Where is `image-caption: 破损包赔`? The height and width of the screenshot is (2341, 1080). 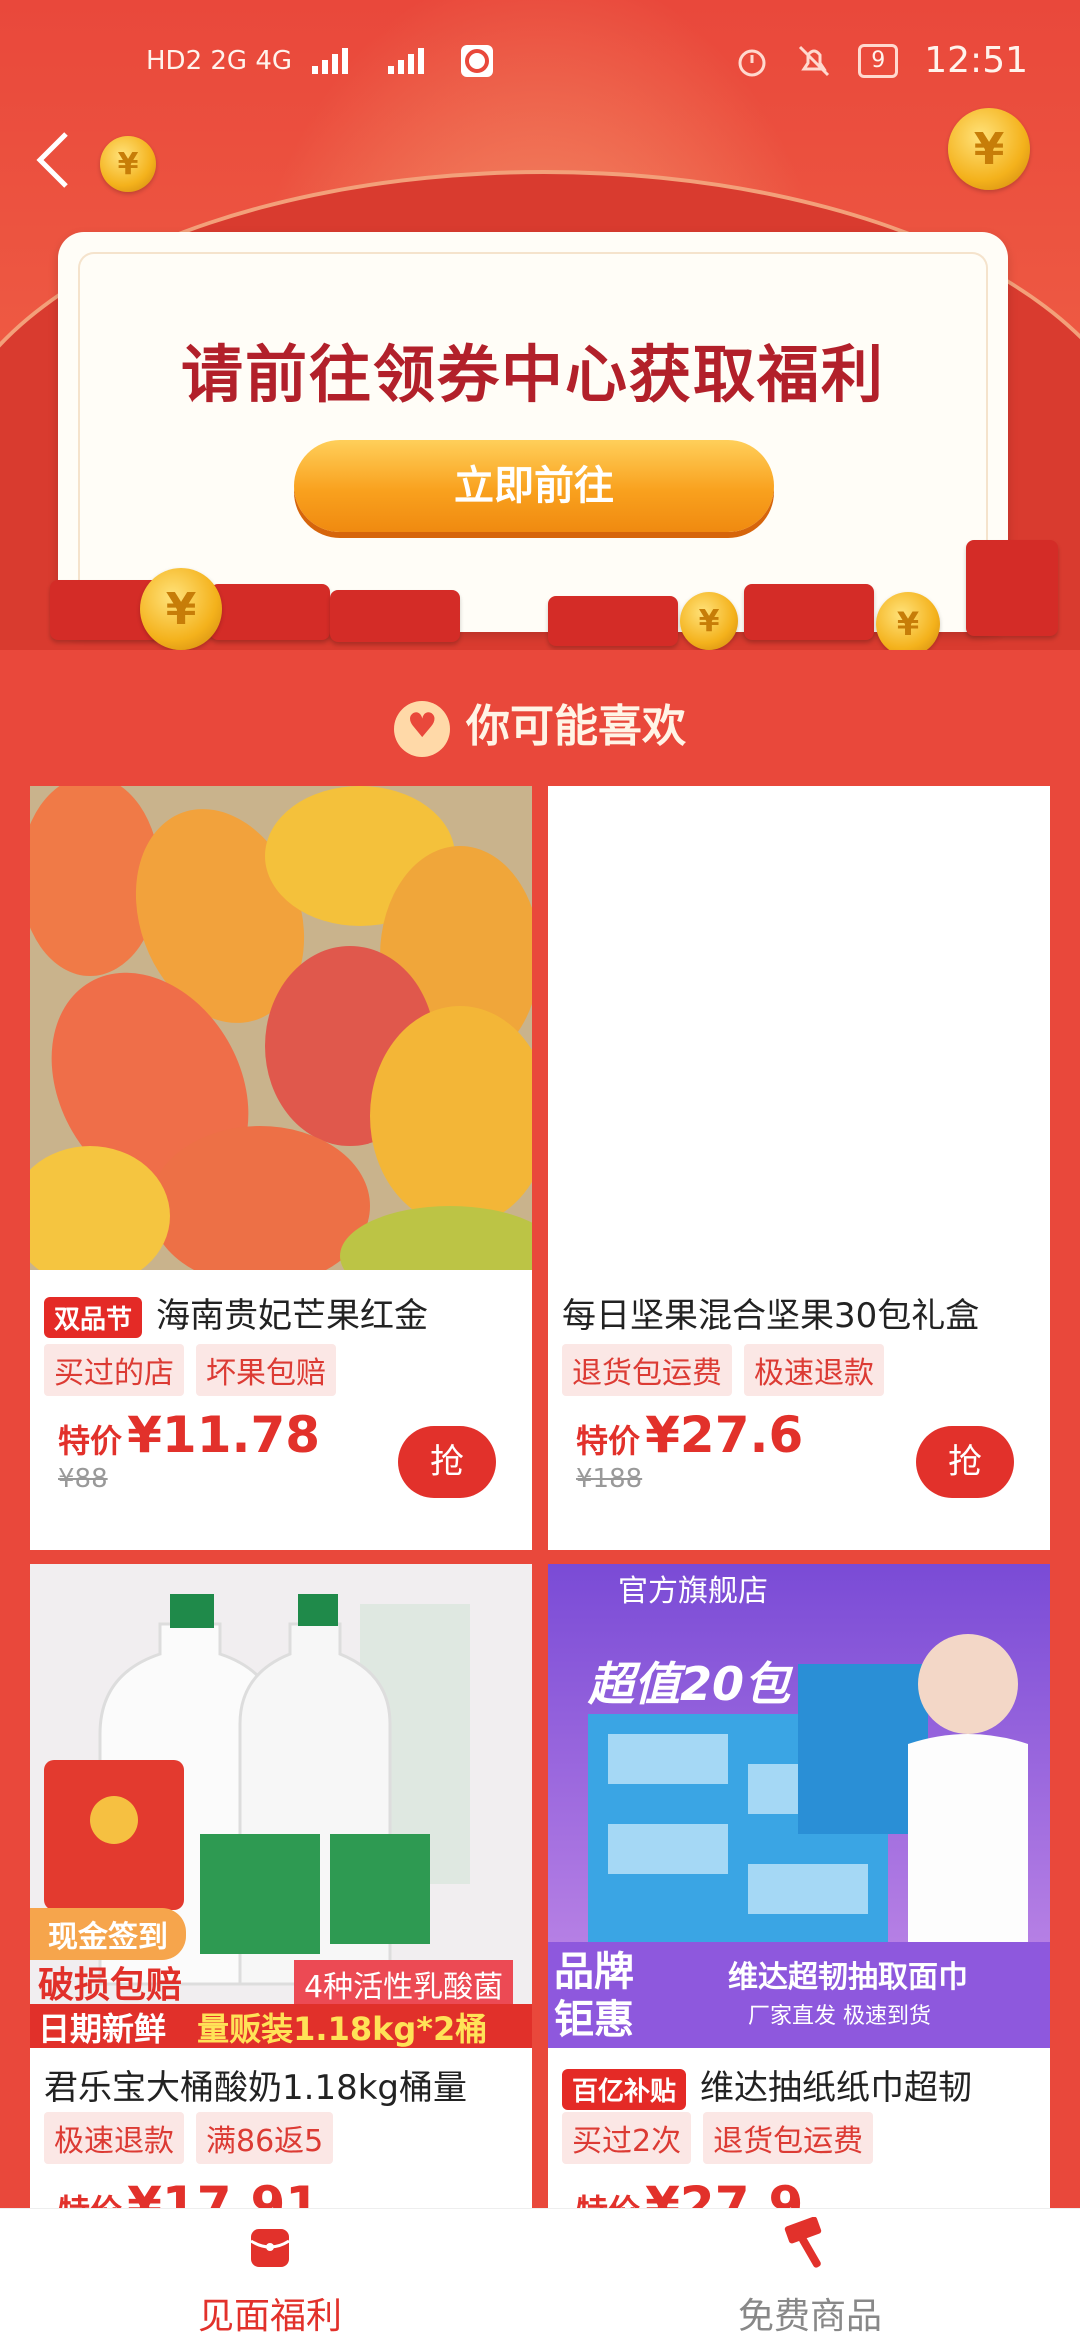
image-caption: 破损包赔 is located at coordinates (110, 1985).